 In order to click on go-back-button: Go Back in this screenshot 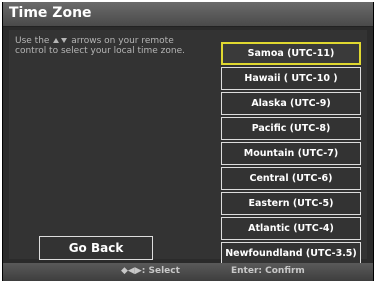, I will do `click(96, 248)`.